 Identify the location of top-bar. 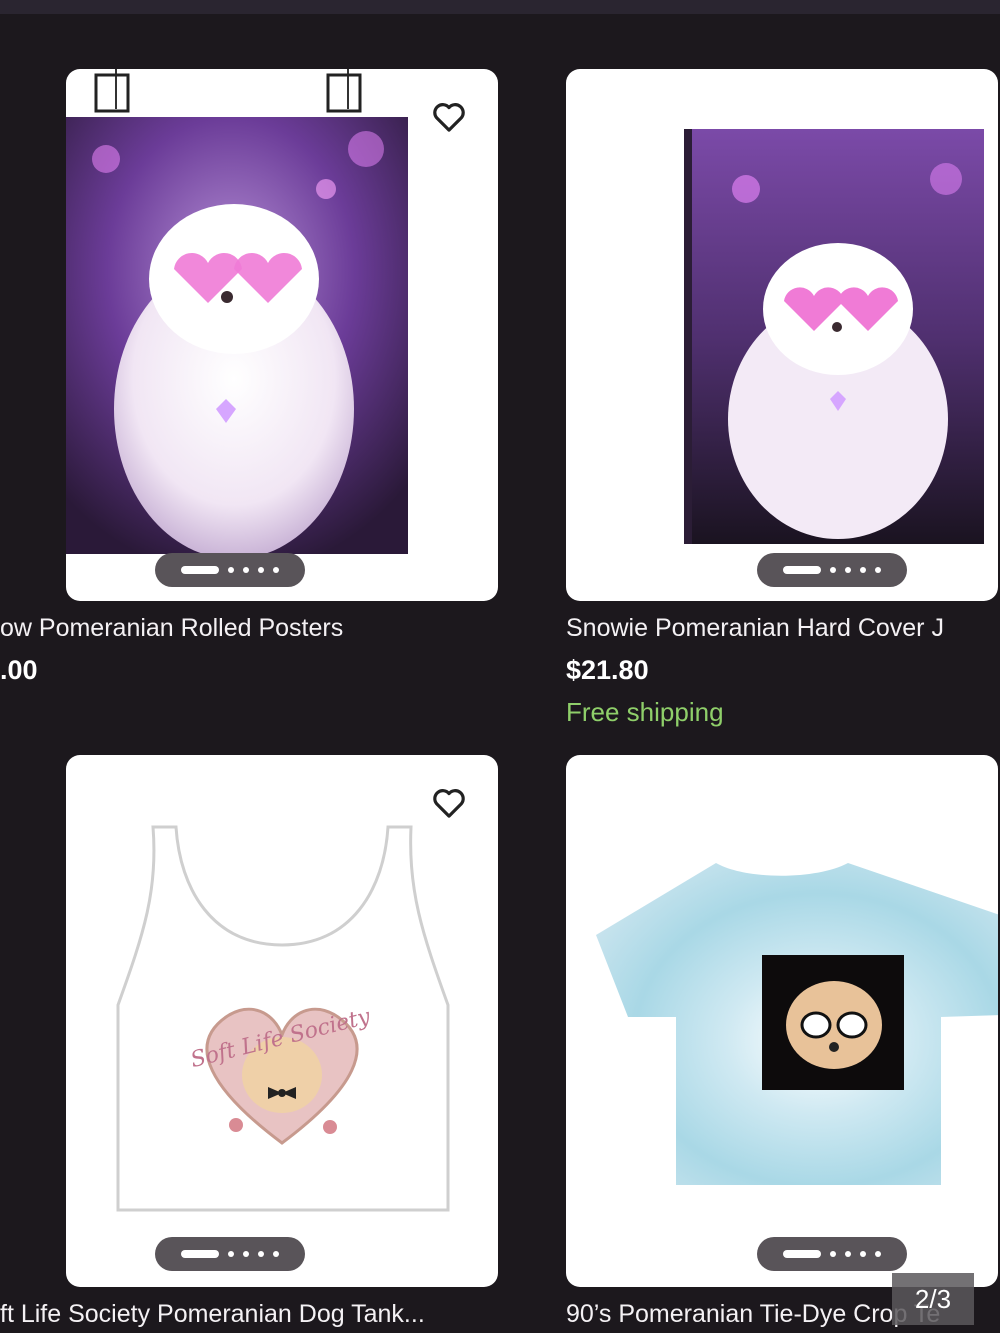
(500, 7).